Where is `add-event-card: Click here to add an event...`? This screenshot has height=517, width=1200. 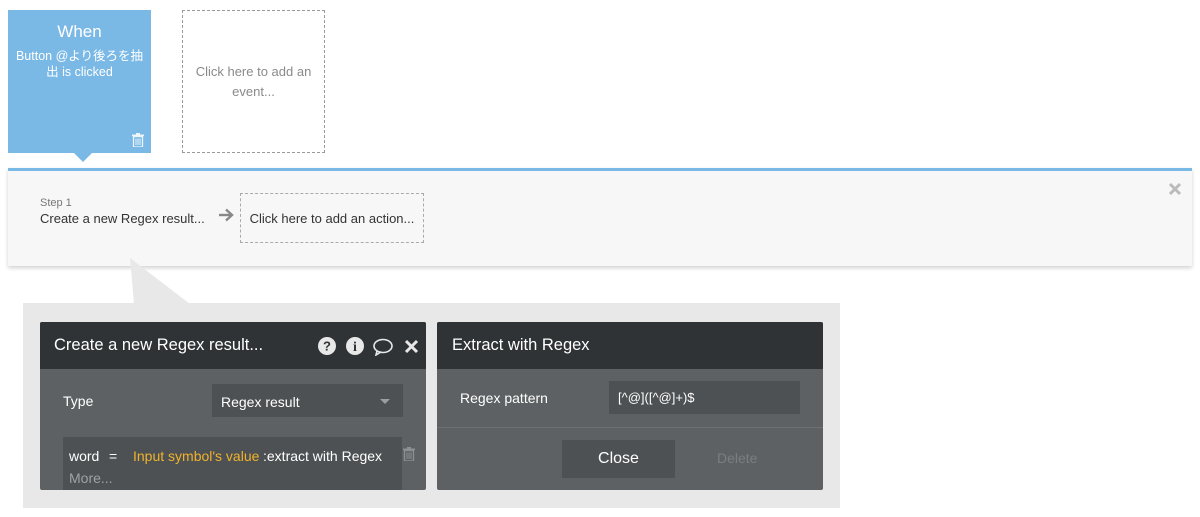
add-event-card: Click here to add an event... is located at coordinates (253, 81).